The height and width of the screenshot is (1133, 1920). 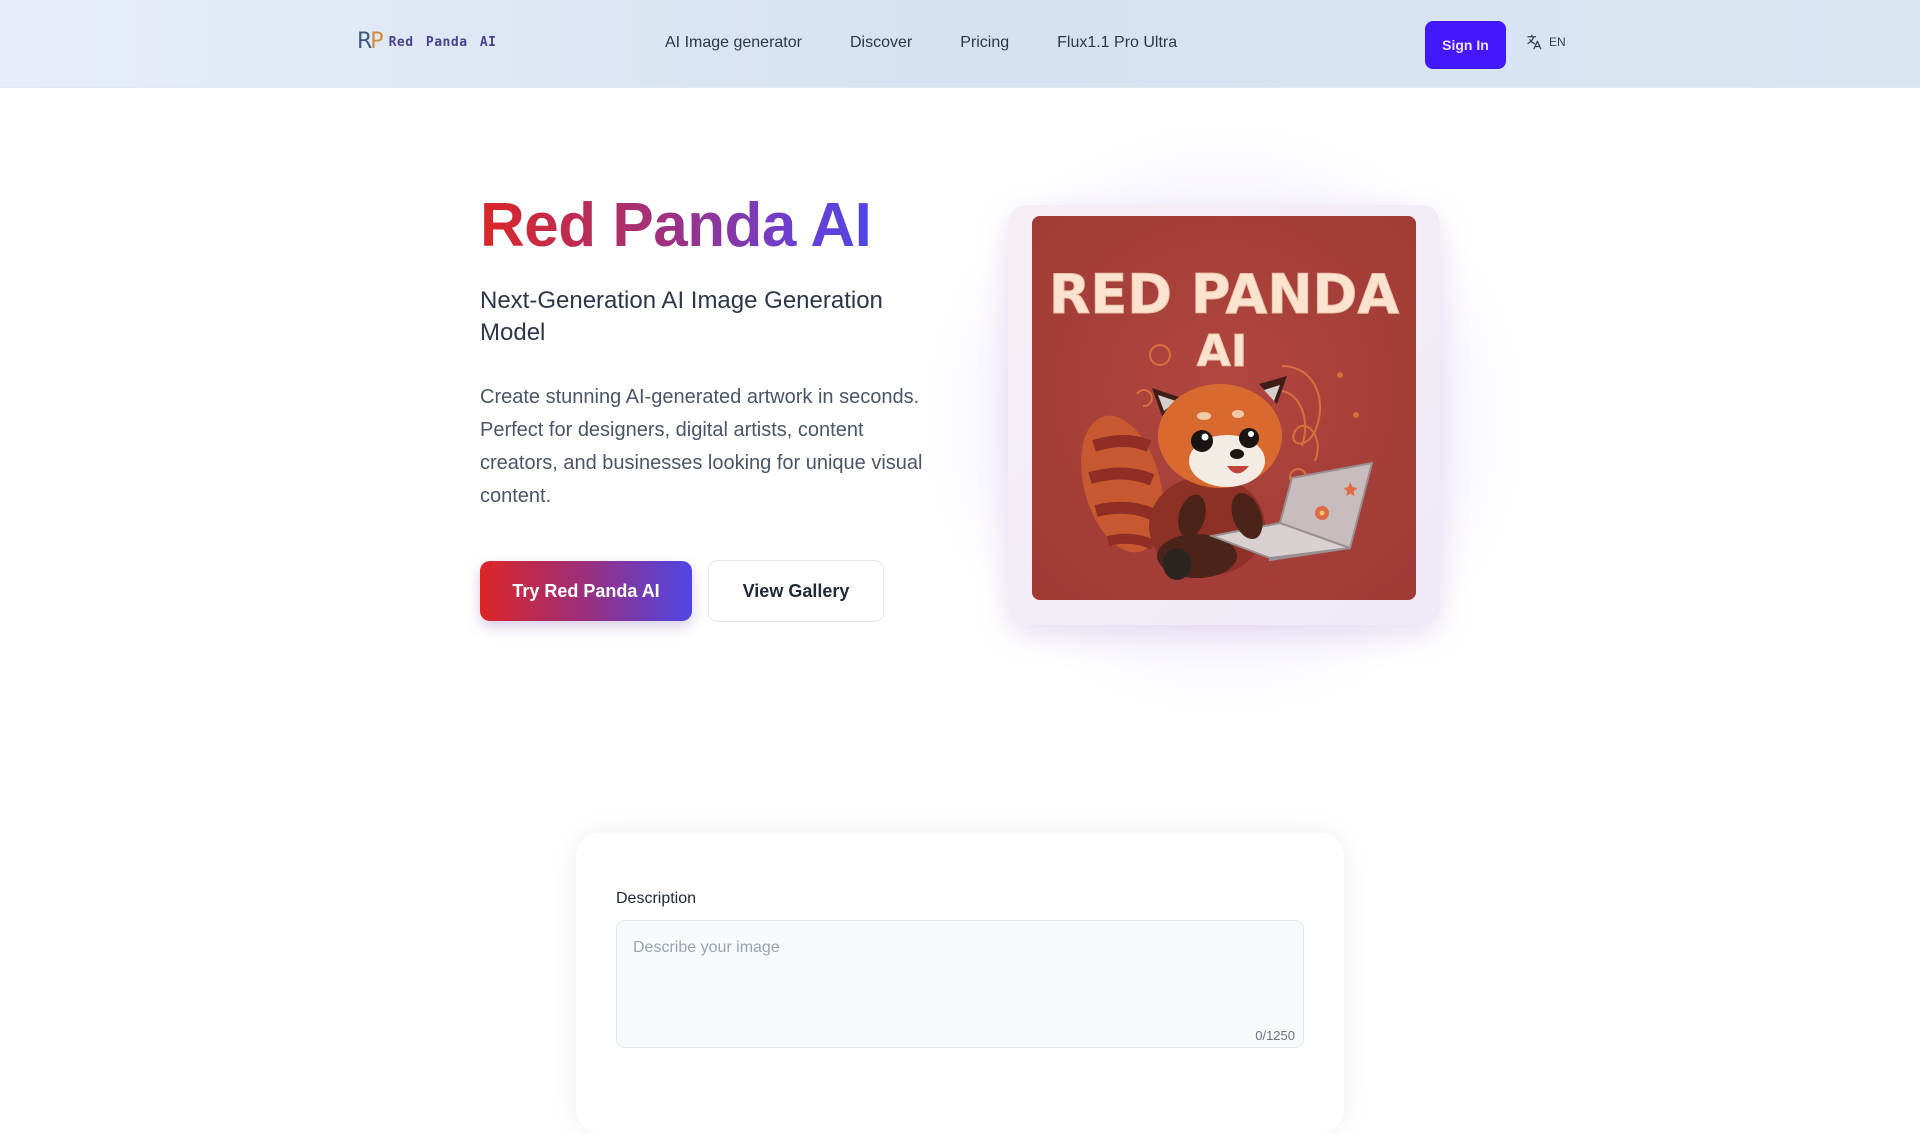 I want to click on image-text-line2: AI, so click(x=1222, y=351).